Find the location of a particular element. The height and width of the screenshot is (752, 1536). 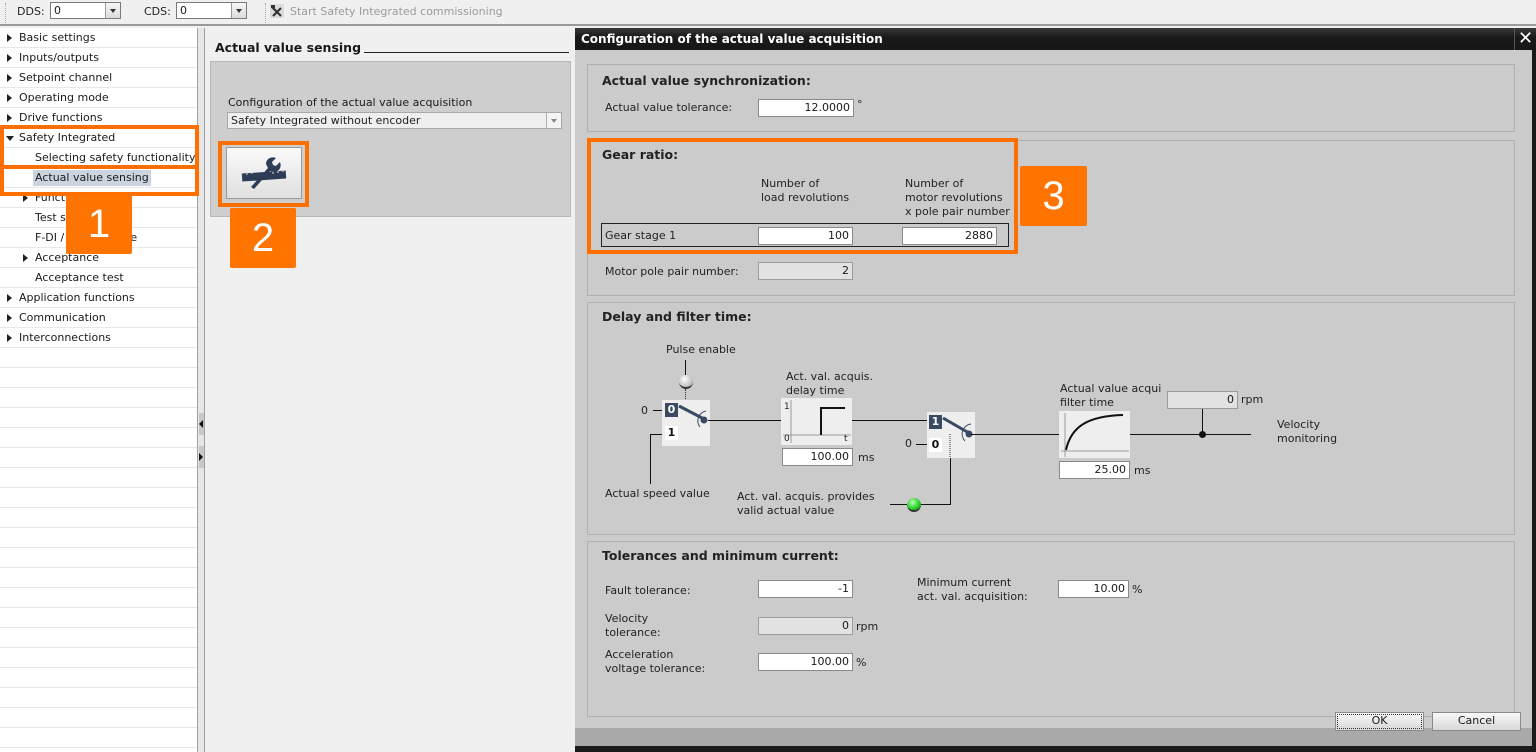

config-select: Safety Integrated without encoder is located at coordinates (394, 120).